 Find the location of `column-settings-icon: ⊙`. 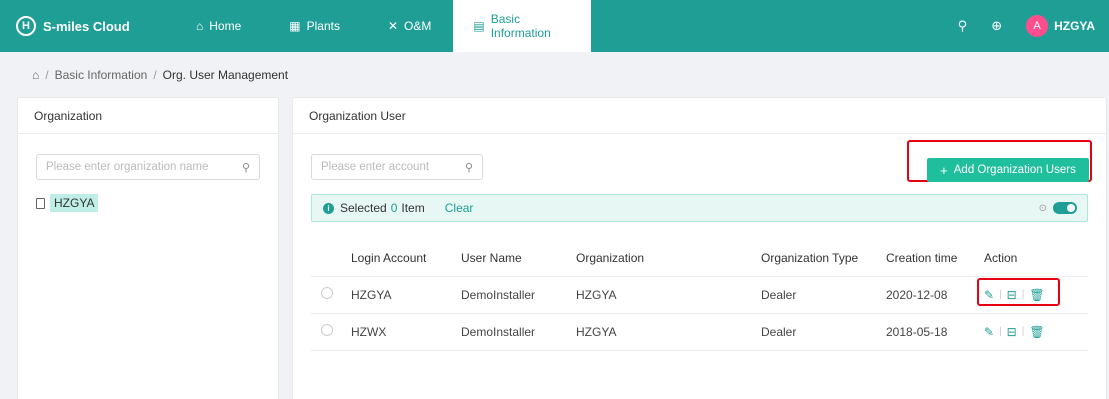

column-settings-icon: ⊙ is located at coordinates (1043, 208).